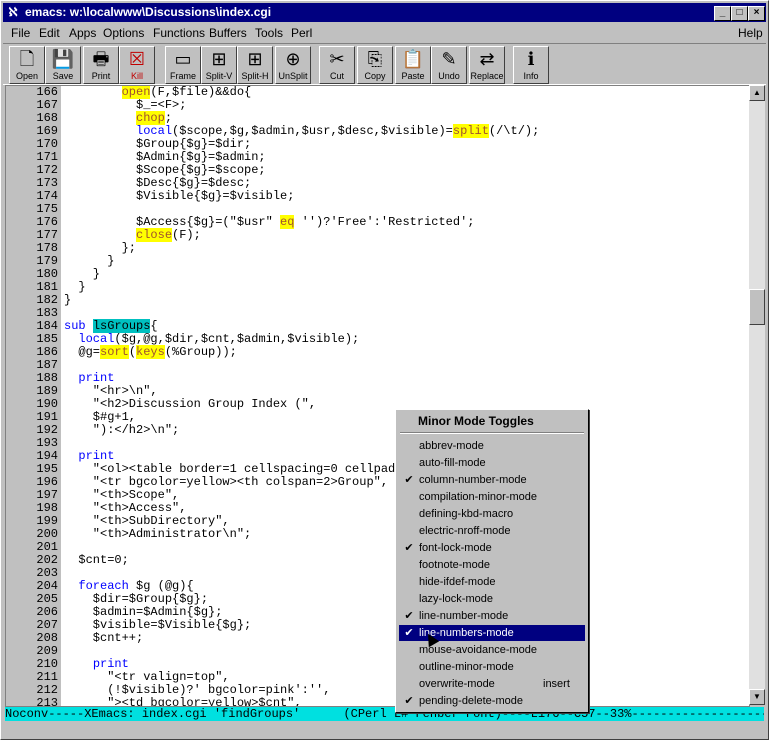 The height and width of the screenshot is (740, 769). I want to click on paste-button: 📋 Paste, so click(413, 65).